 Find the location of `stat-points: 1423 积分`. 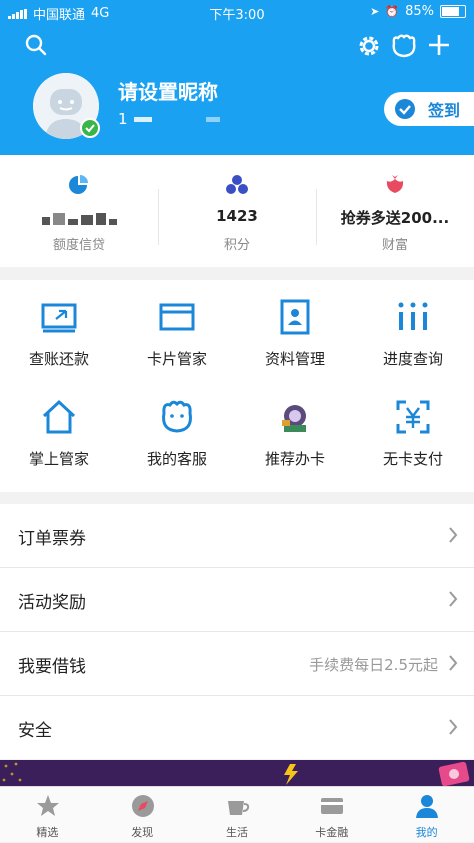

stat-points: 1423 积分 is located at coordinates (237, 211).